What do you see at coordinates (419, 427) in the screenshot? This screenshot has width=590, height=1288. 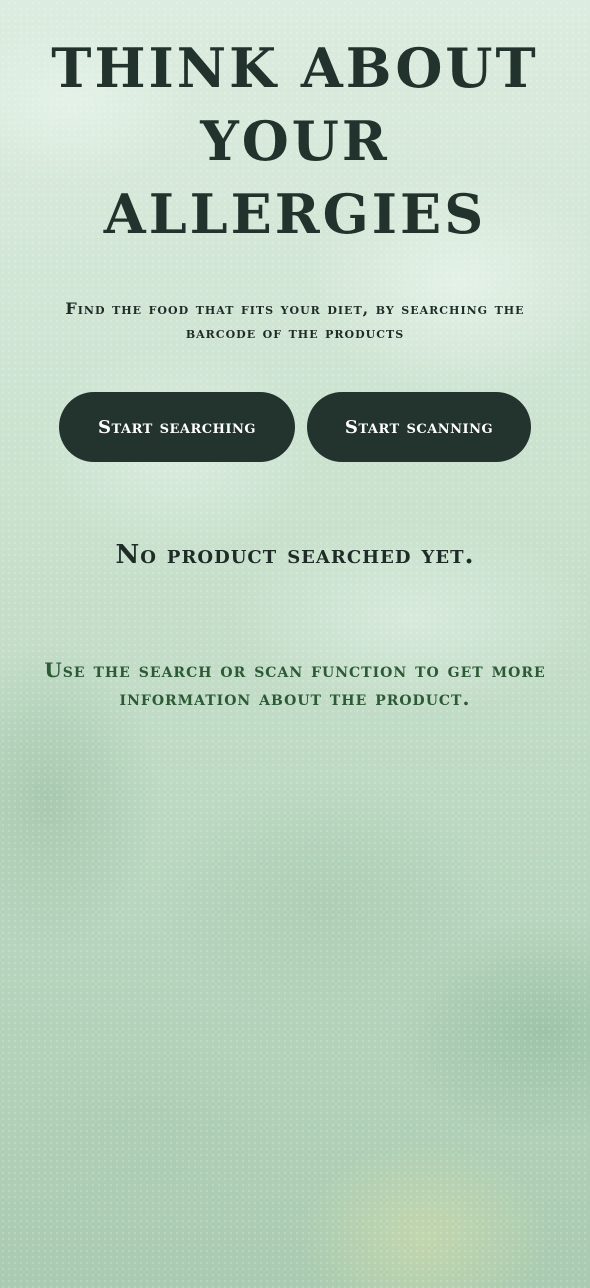 I see `start-scanning-button: Start scanning` at bounding box center [419, 427].